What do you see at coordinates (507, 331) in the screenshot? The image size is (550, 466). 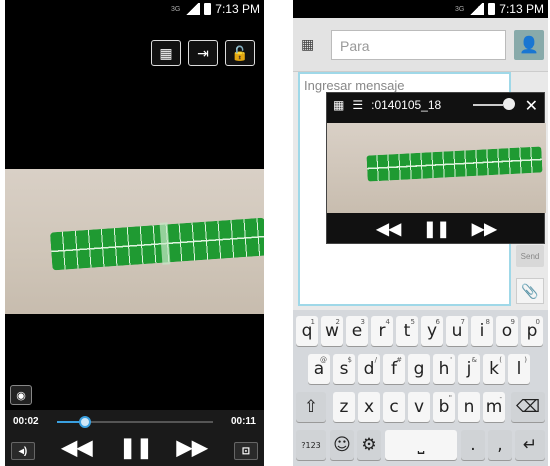 I see `key-o: o9` at bounding box center [507, 331].